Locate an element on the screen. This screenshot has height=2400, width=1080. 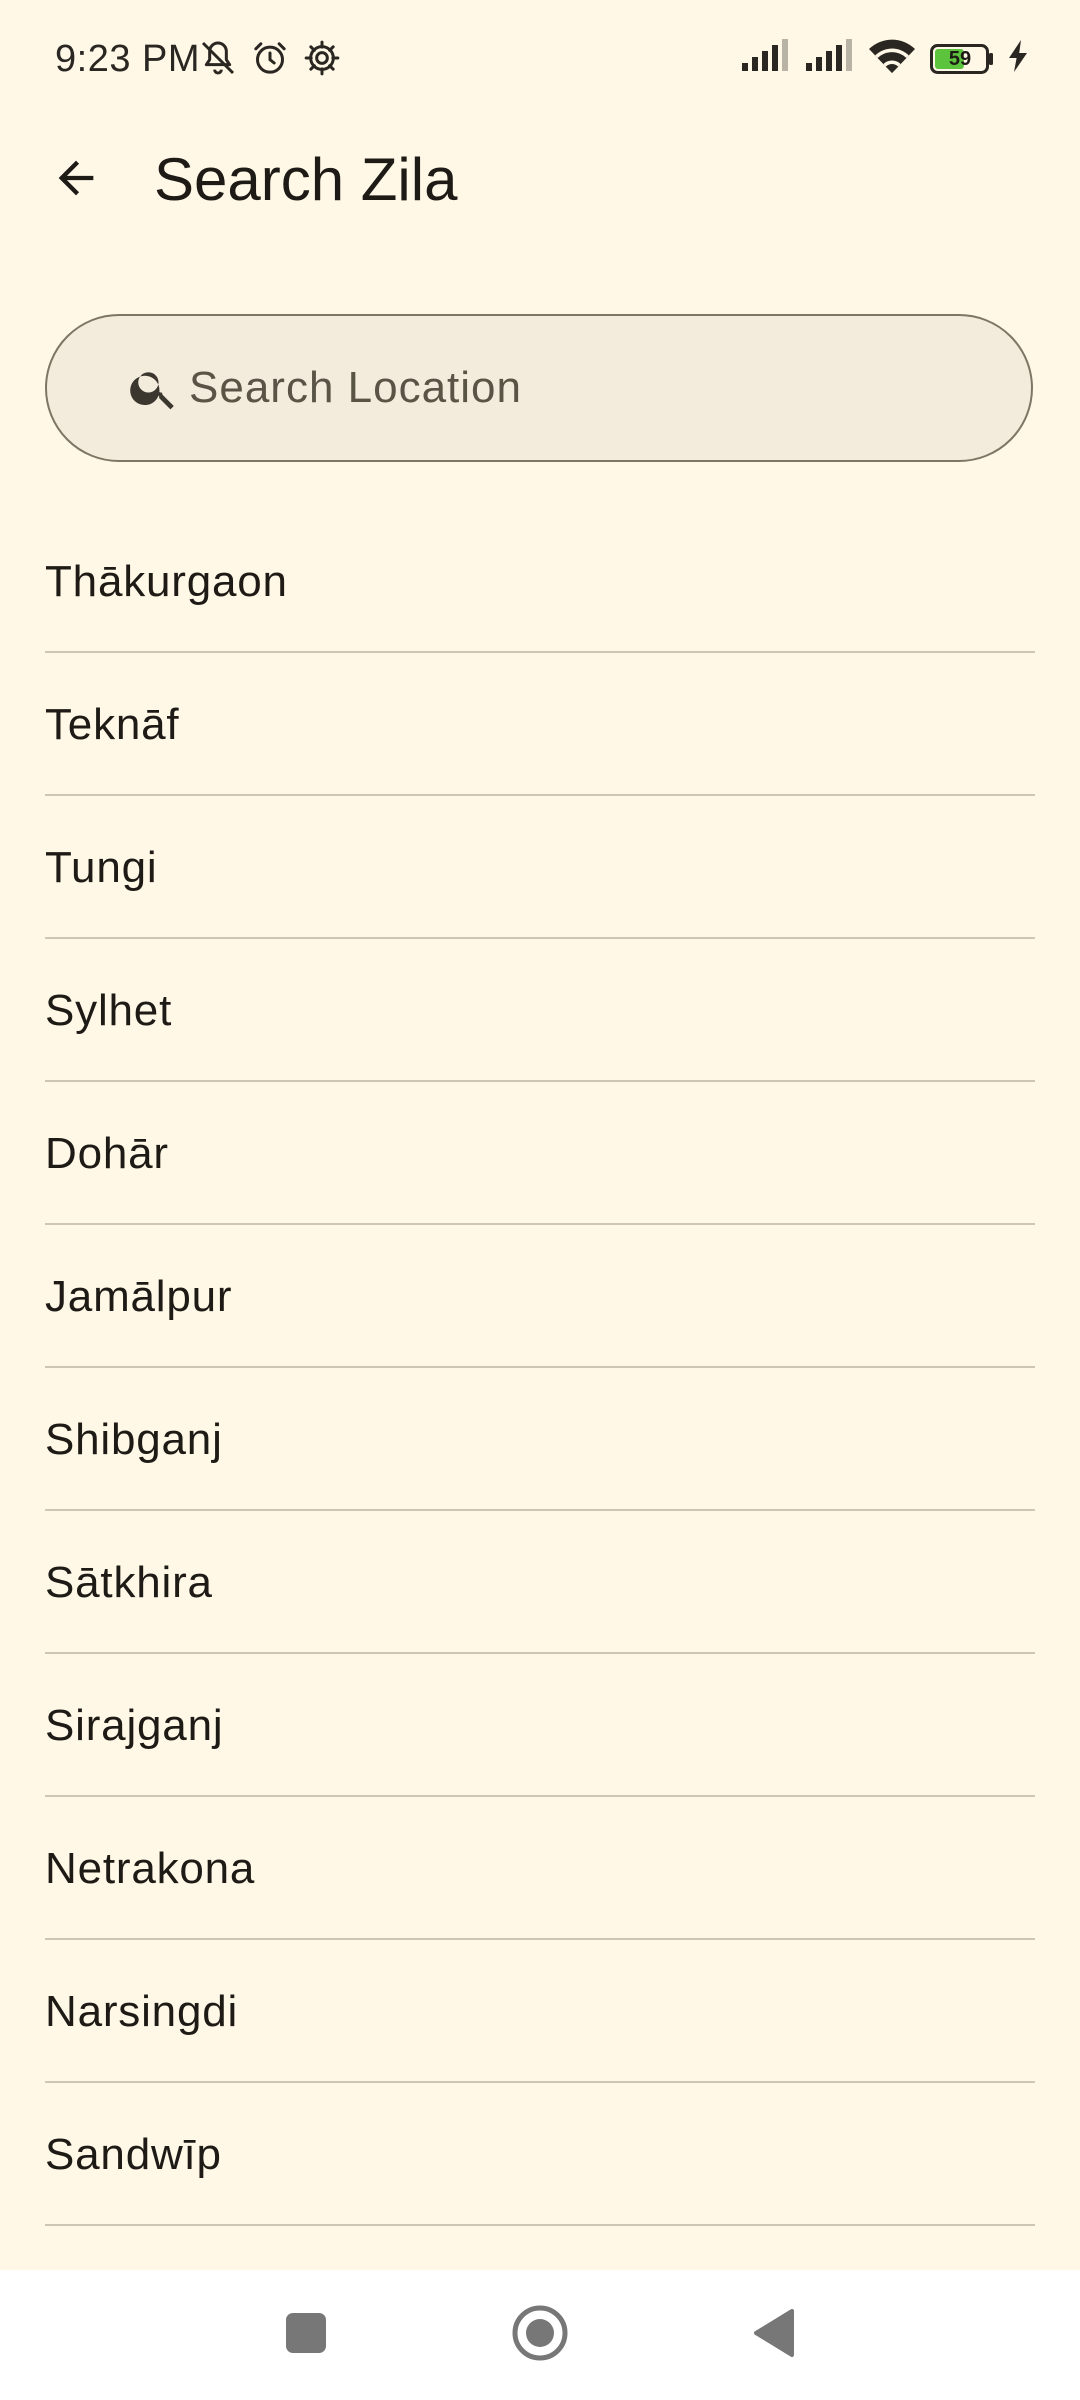
location-name: Teknāf is located at coordinates (112, 724).